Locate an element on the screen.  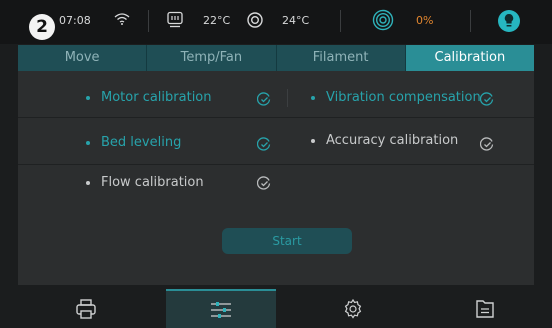
bed-heater-icon is located at coordinates (175, 20).